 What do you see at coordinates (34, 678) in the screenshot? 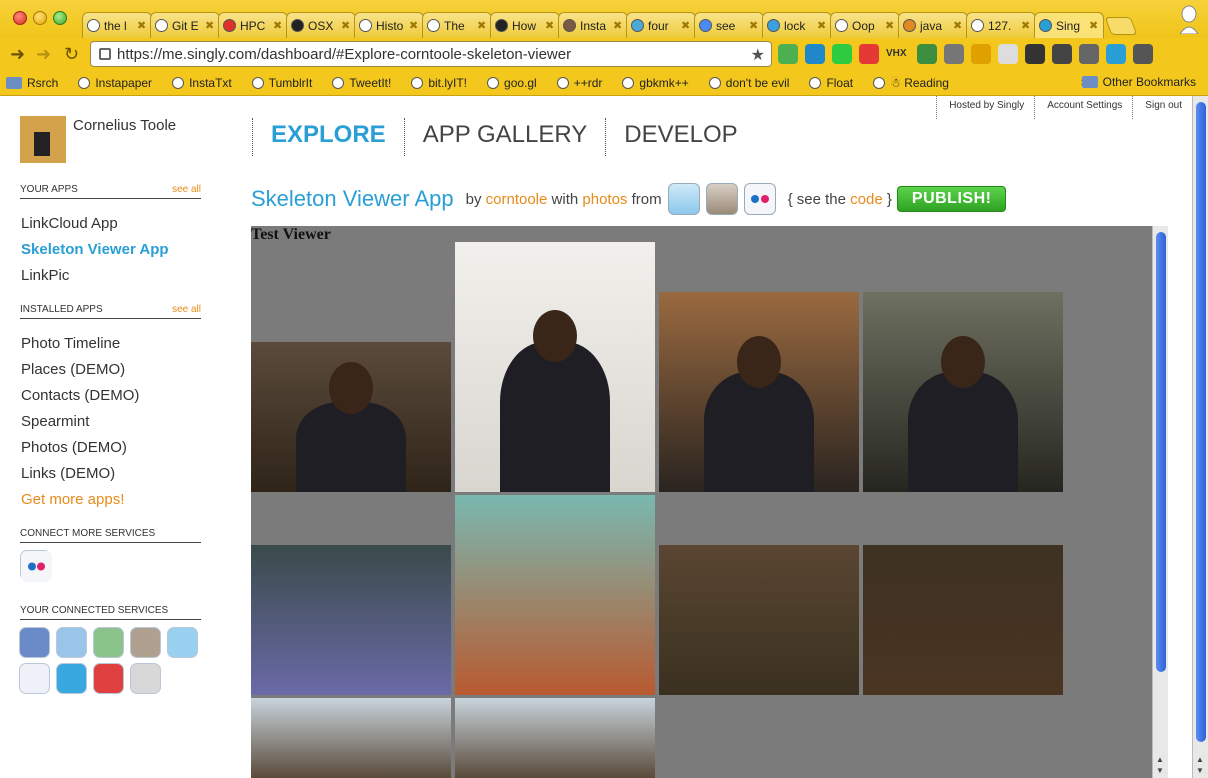
I see `posterous-icon` at bounding box center [34, 678].